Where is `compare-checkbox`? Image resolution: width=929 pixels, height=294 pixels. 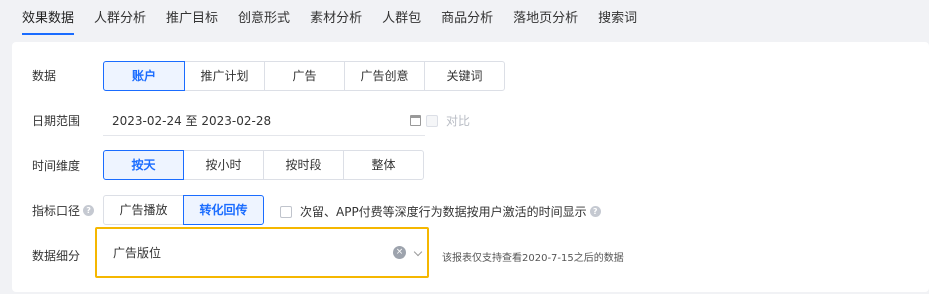 compare-checkbox is located at coordinates (432, 120).